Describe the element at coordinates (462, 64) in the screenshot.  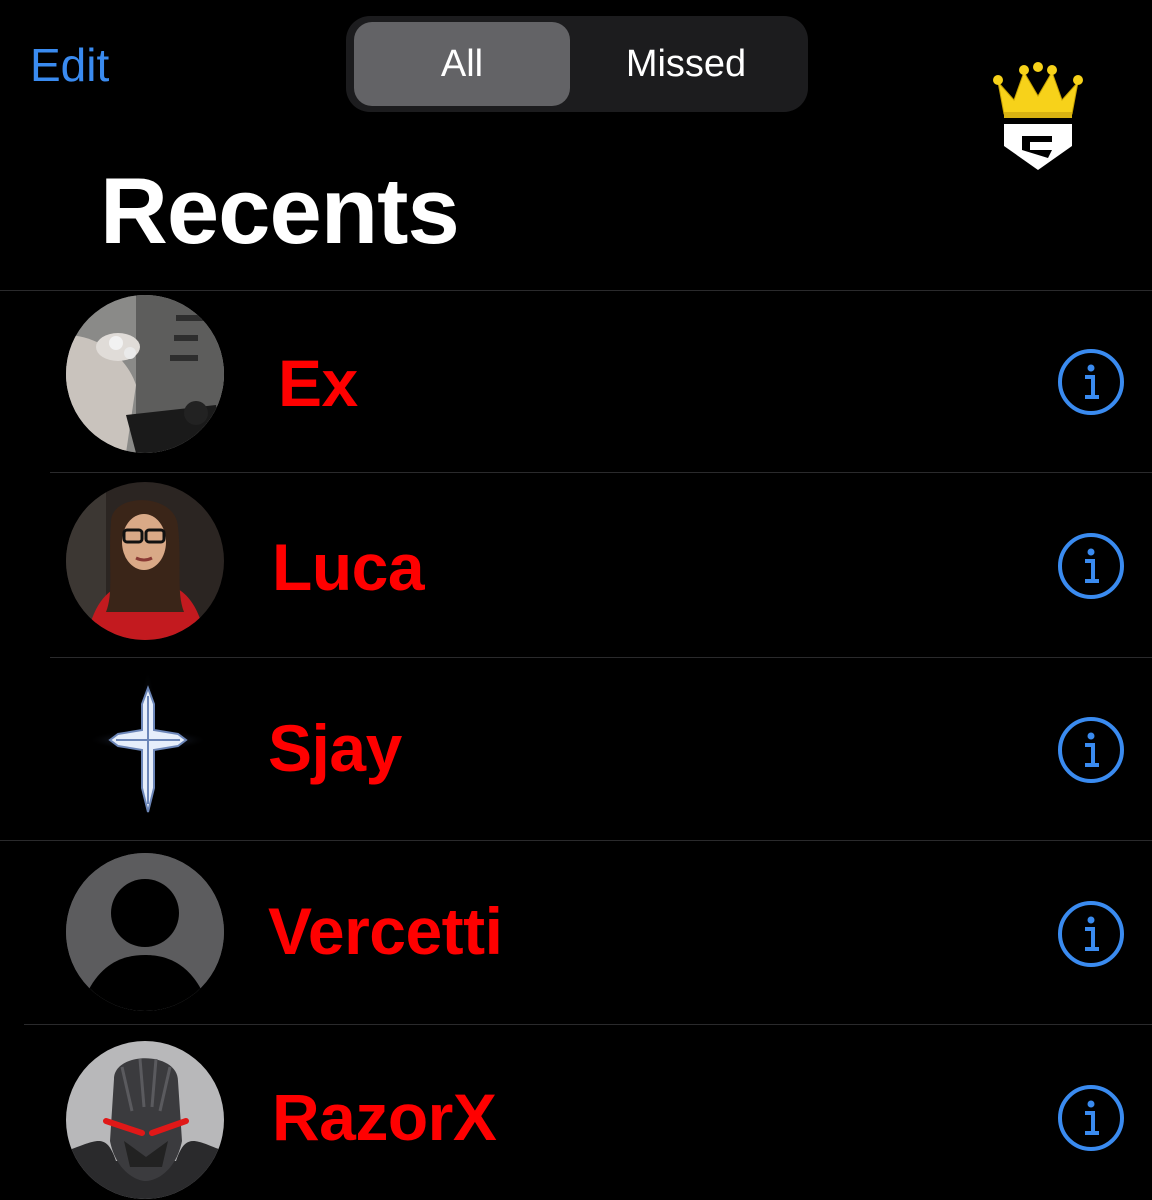
I see `segment-all: All` at that location.